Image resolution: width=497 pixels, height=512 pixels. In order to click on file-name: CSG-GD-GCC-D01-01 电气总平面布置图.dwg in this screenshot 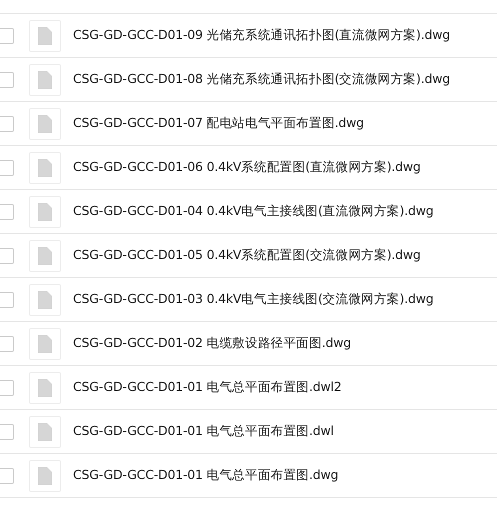, I will do `click(205, 475)`.